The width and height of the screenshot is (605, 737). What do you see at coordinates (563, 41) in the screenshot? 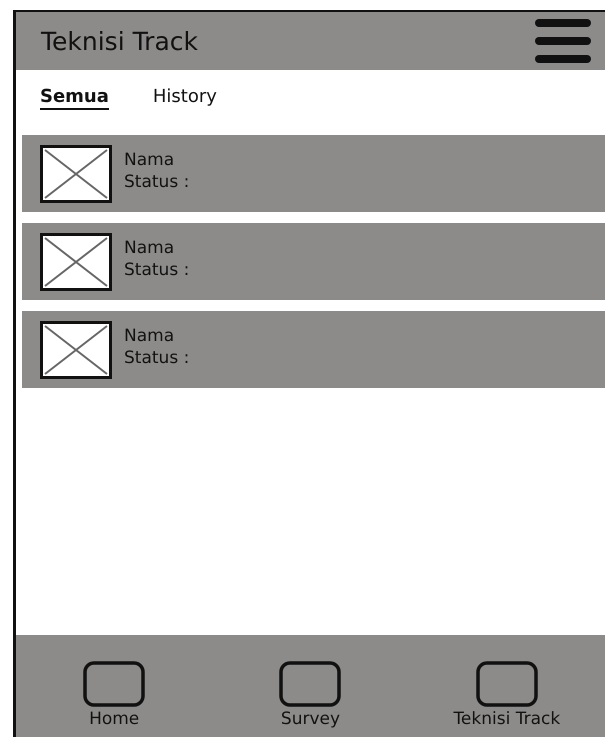
I see `menu-icon` at bounding box center [563, 41].